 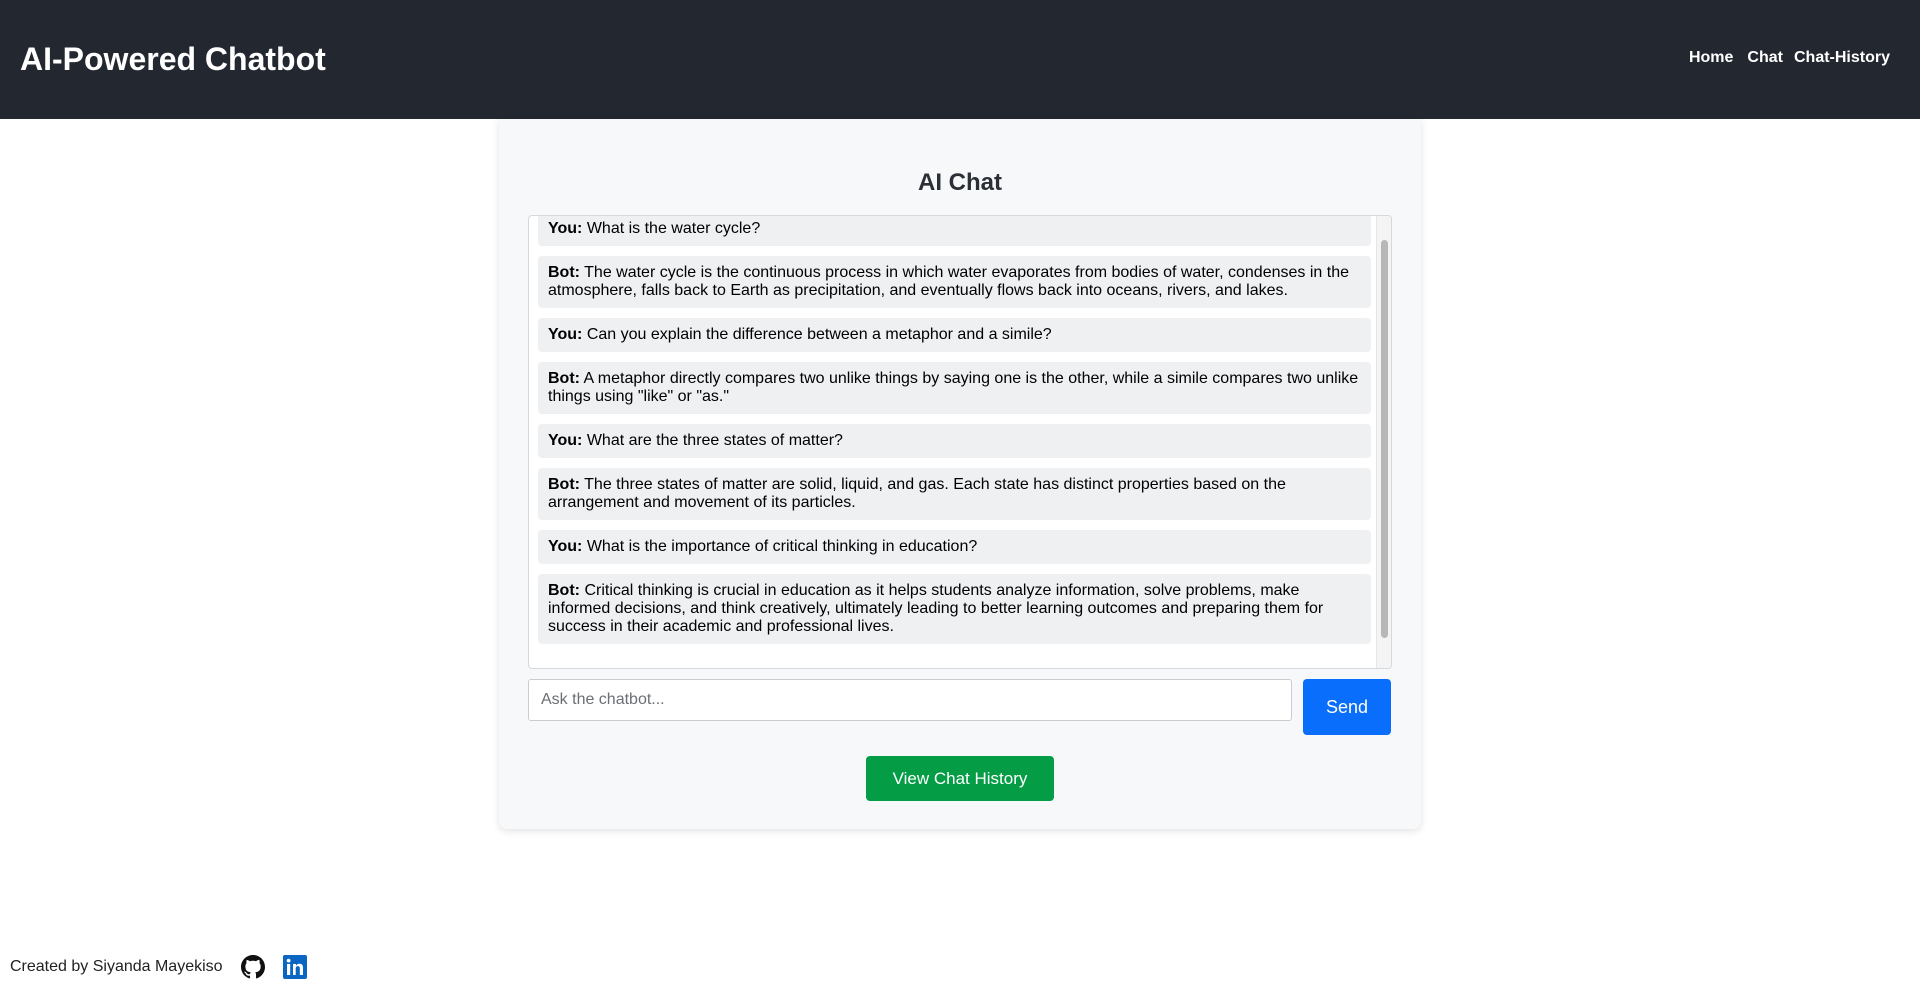 I want to click on message-user: You: What is the water cycle?, so click(x=954, y=231).